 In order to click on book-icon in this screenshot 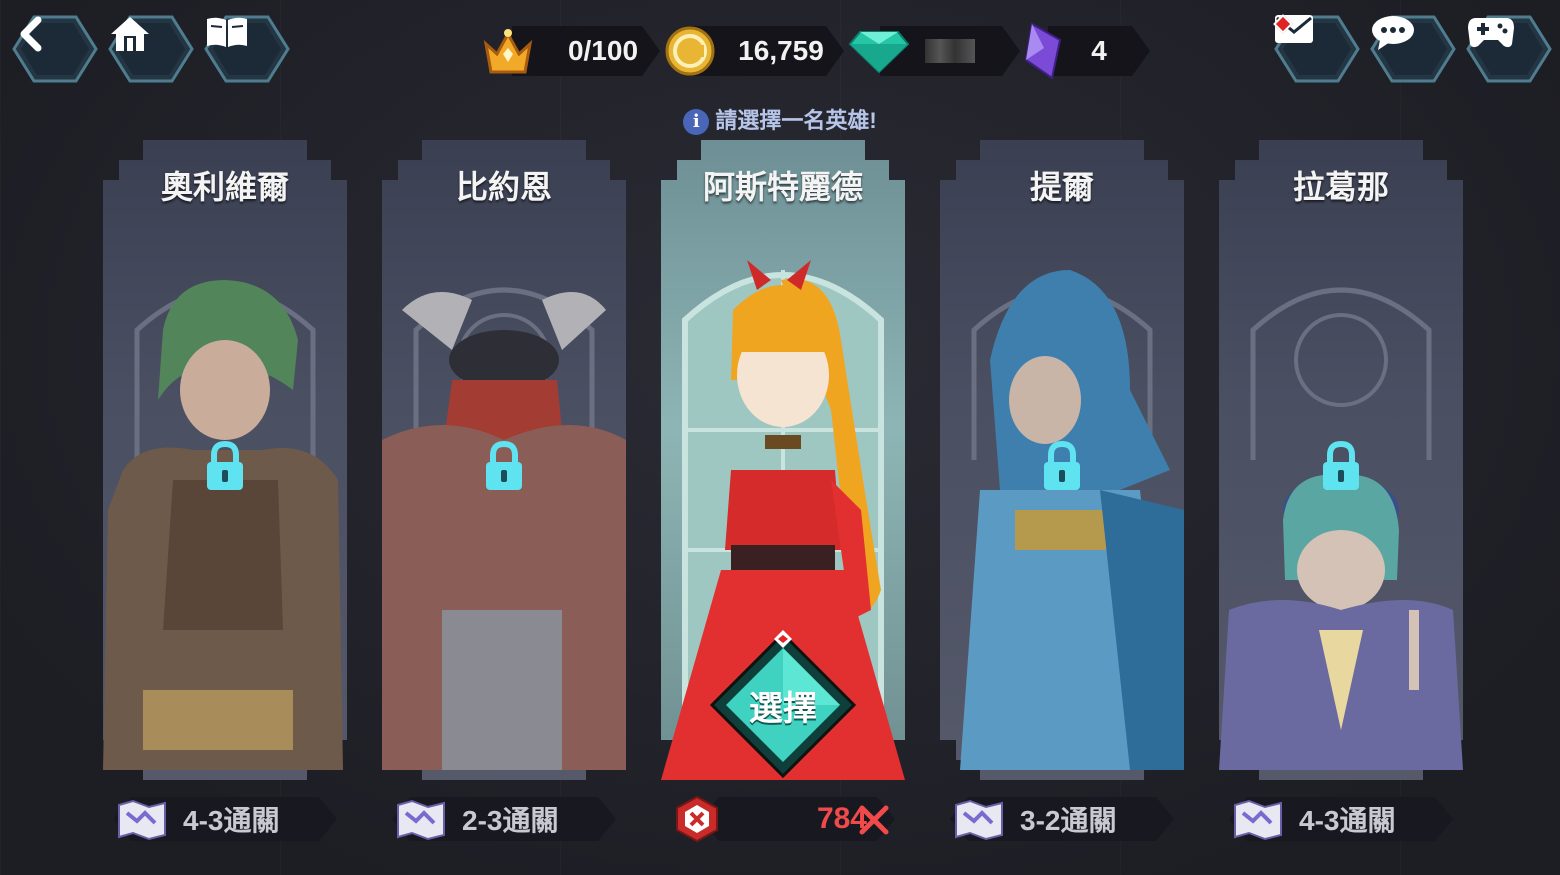, I will do `click(247, 49)`.